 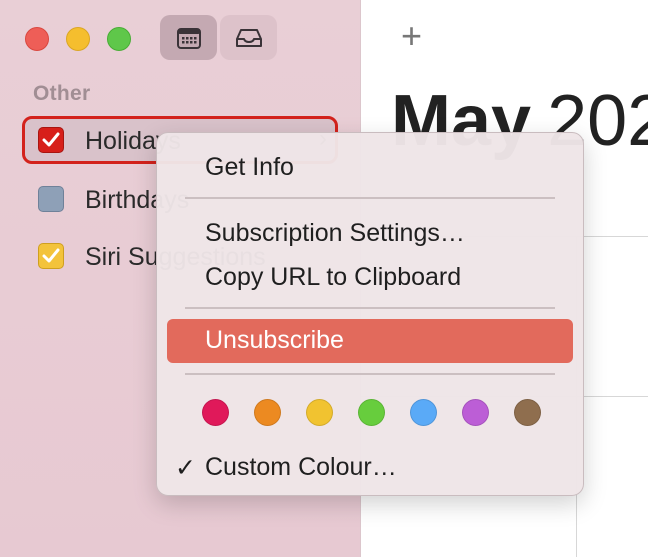 I want to click on calendar-list-toggle-button, so click(x=188, y=37).